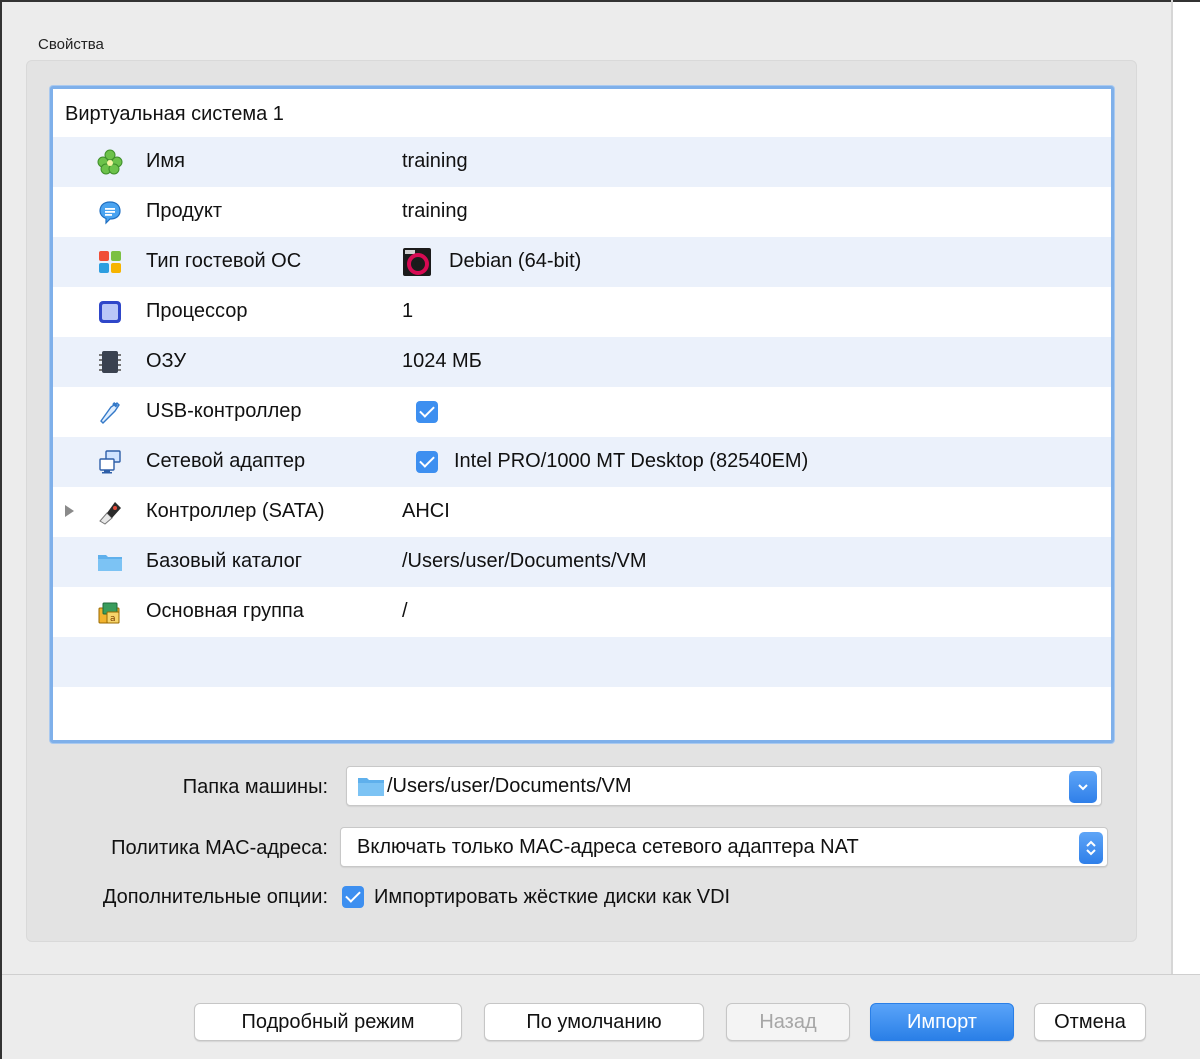 Image resolution: width=1200 pixels, height=1059 pixels. Describe the element at coordinates (724, 786) in the screenshot. I see `machine-folder-combo: /Users/user/Documents/VM` at that location.